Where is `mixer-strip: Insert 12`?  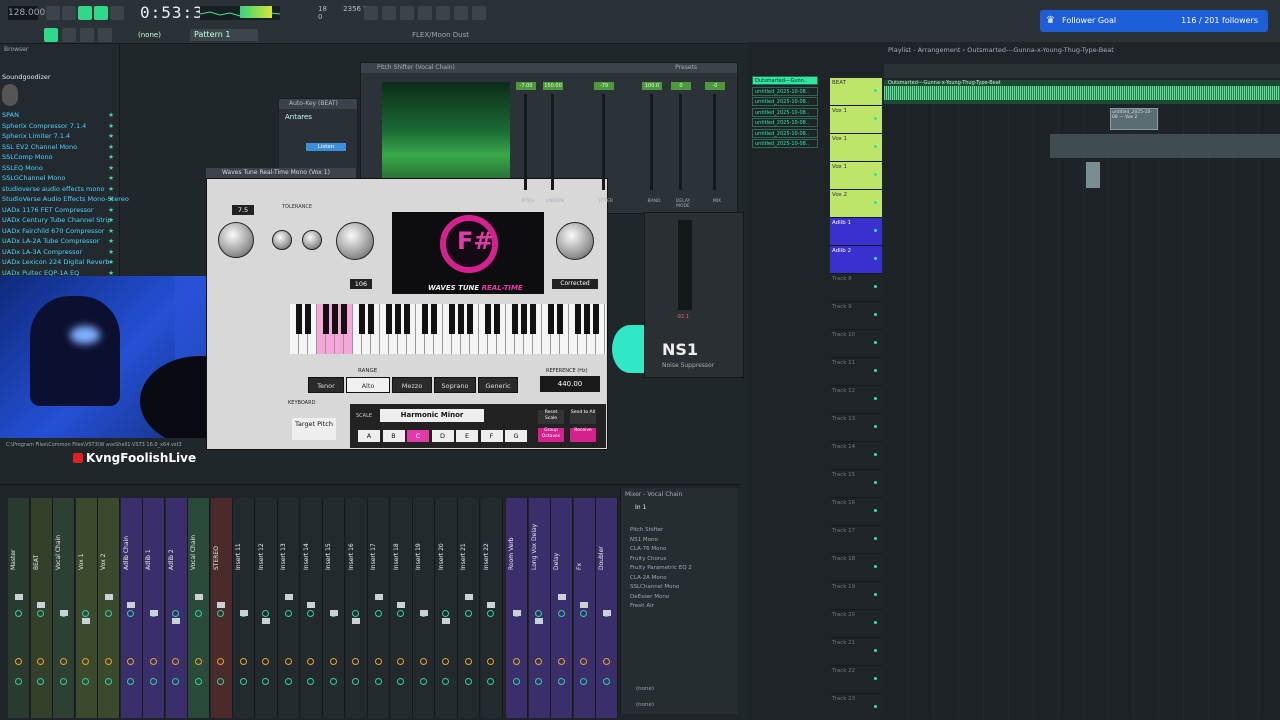
mixer-strip: Insert 12 is located at coordinates (266, 608).